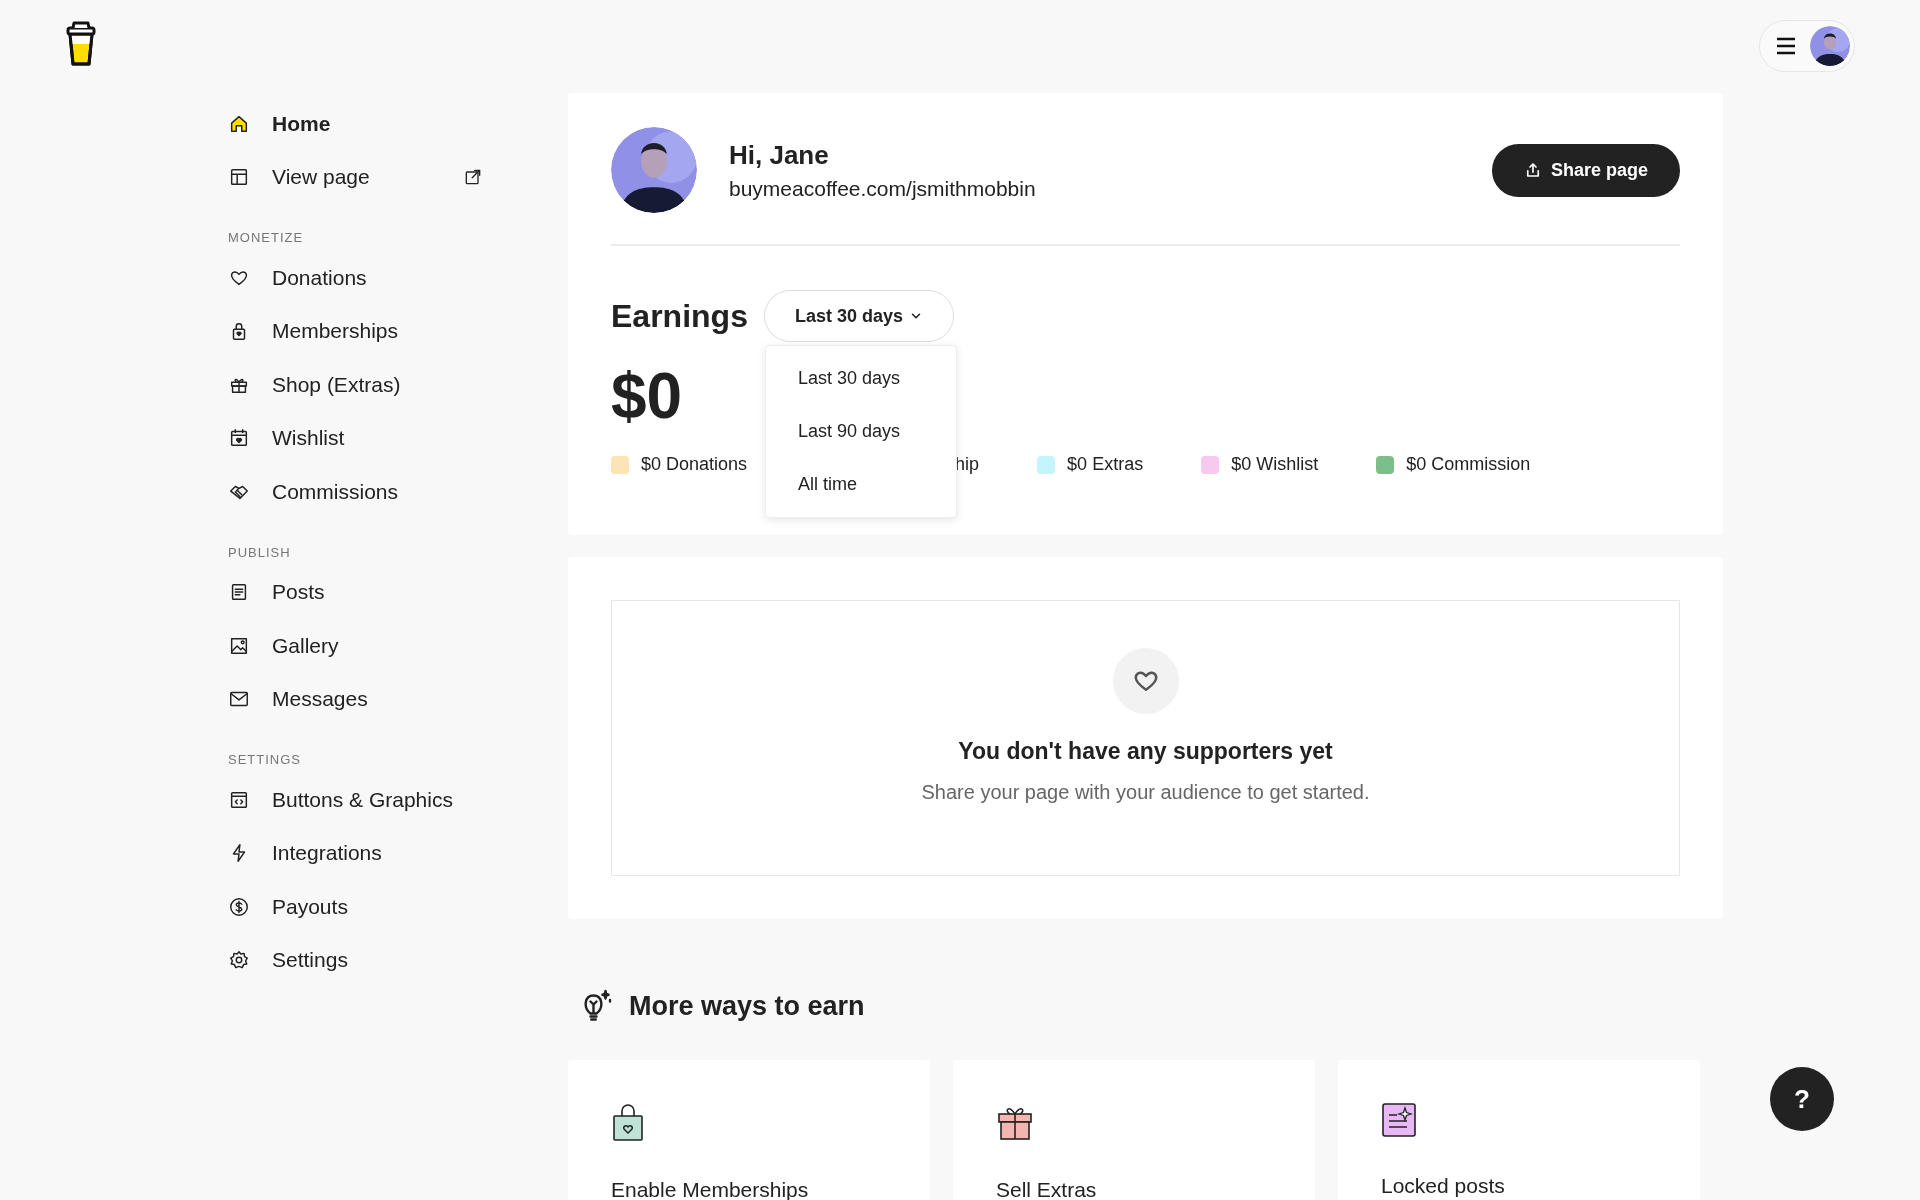 This screenshot has height=1200, width=1920. Describe the element at coordinates (265, 759) in the screenshot. I see `section-label: SETTINGS` at that location.